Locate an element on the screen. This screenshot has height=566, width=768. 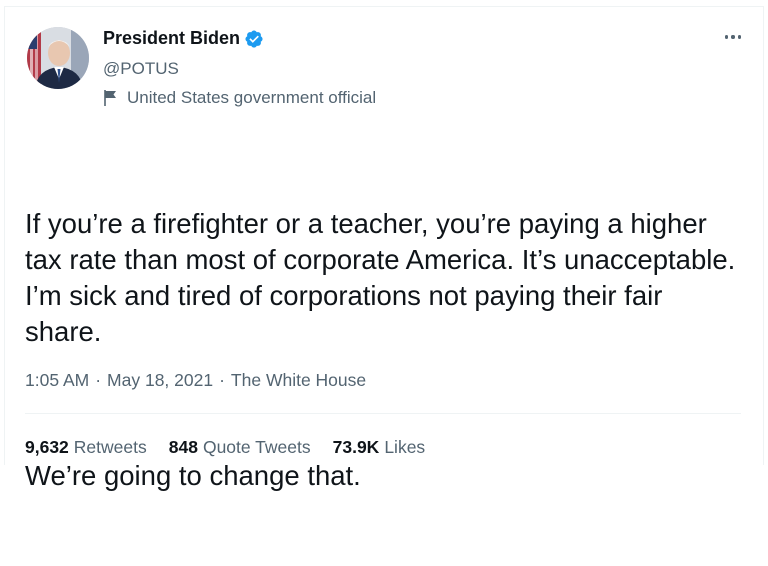
quote-tweets-label: Quote Tweets is located at coordinates (256, 447).